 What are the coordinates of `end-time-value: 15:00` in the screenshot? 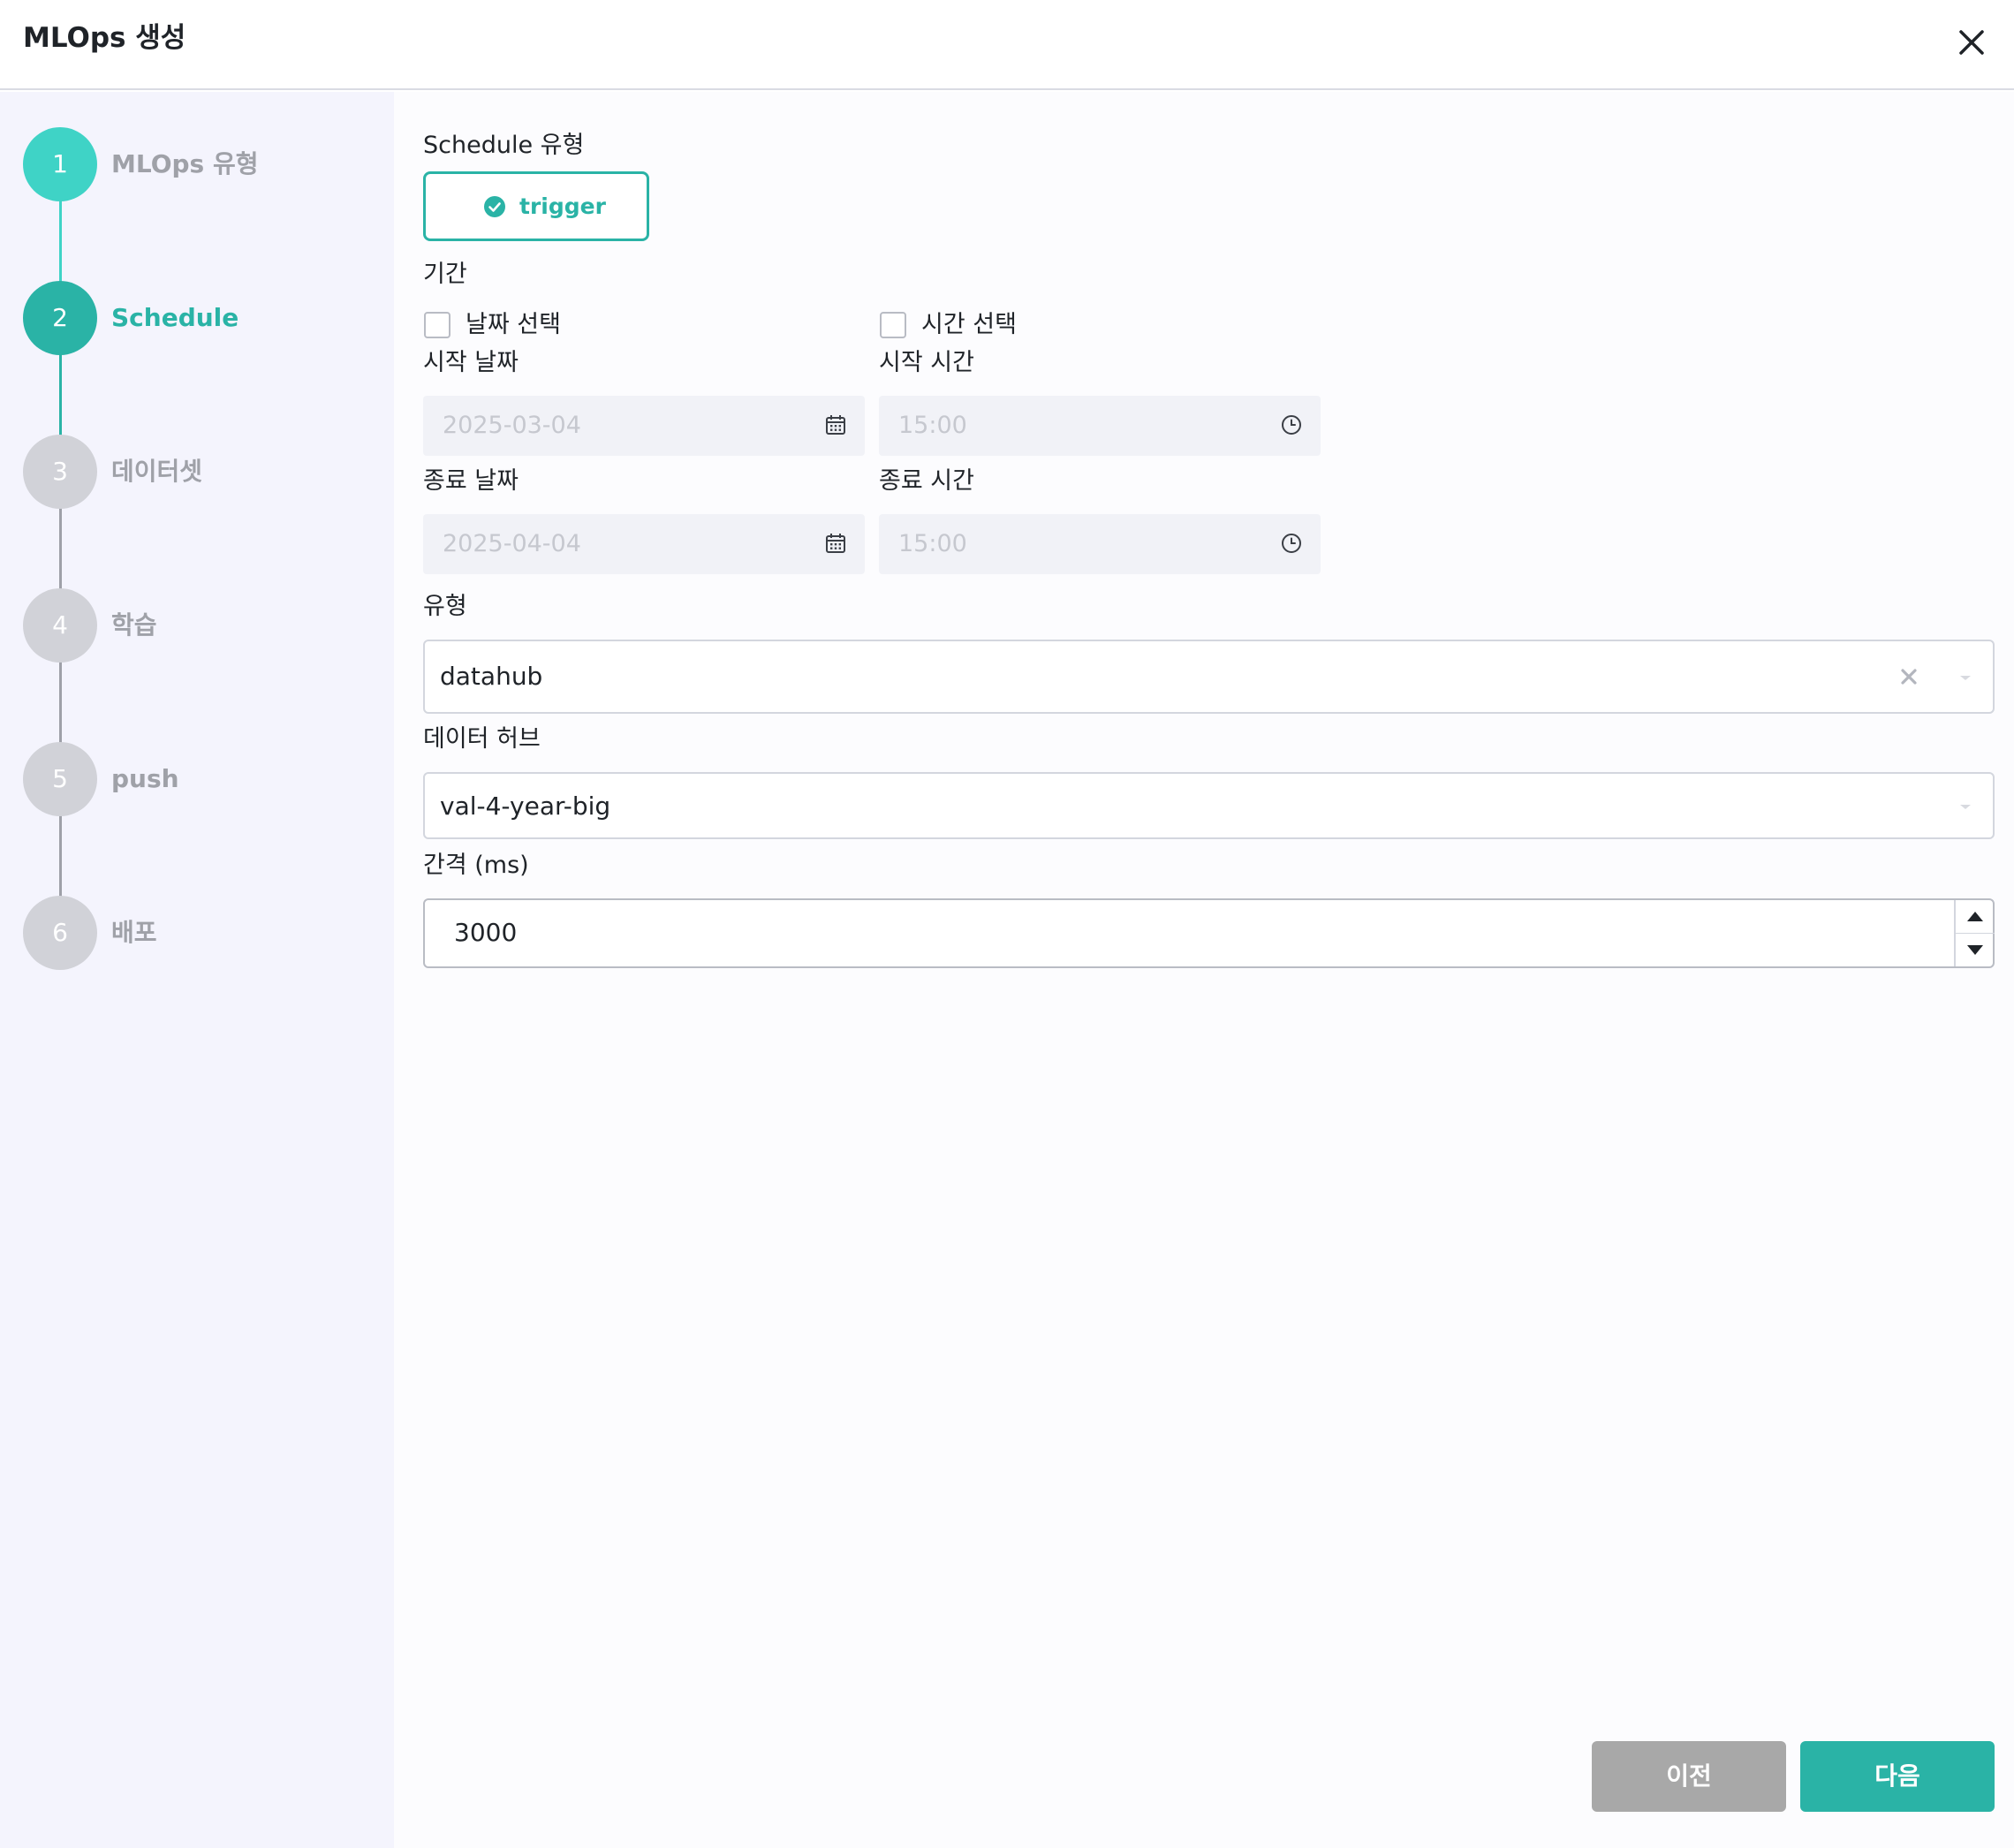 It's located at (932, 543).